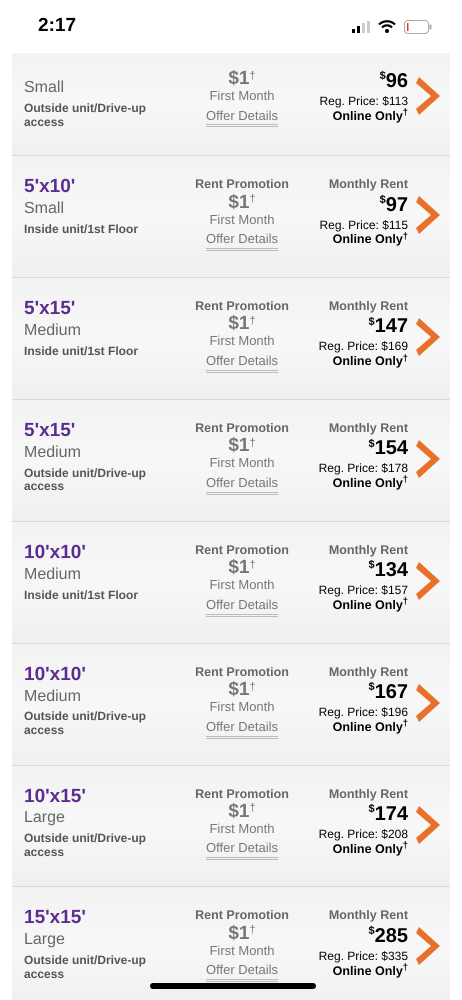 This screenshot has width=462, height=1000. I want to click on regular-price: Reg. Price: $196, so click(363, 713).